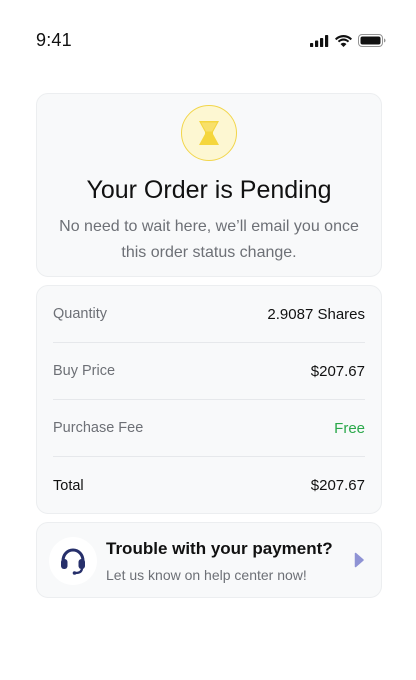 The image size is (416, 680). I want to click on buy-price-label: Buy Price, so click(84, 371).